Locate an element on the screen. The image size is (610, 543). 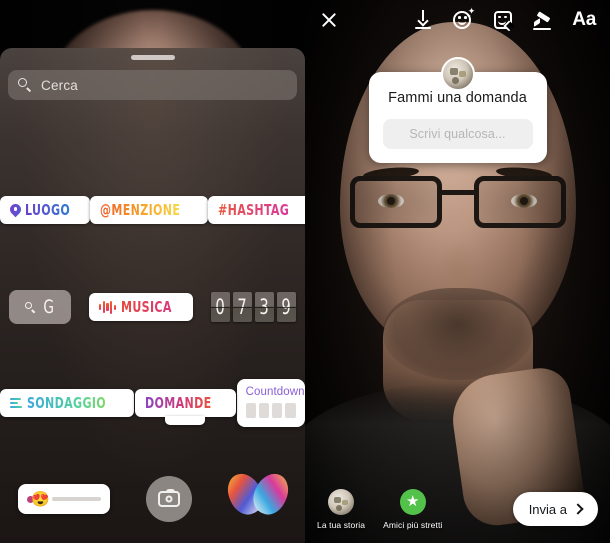
sticker-luogo: LUOGO is located at coordinates (45, 210).